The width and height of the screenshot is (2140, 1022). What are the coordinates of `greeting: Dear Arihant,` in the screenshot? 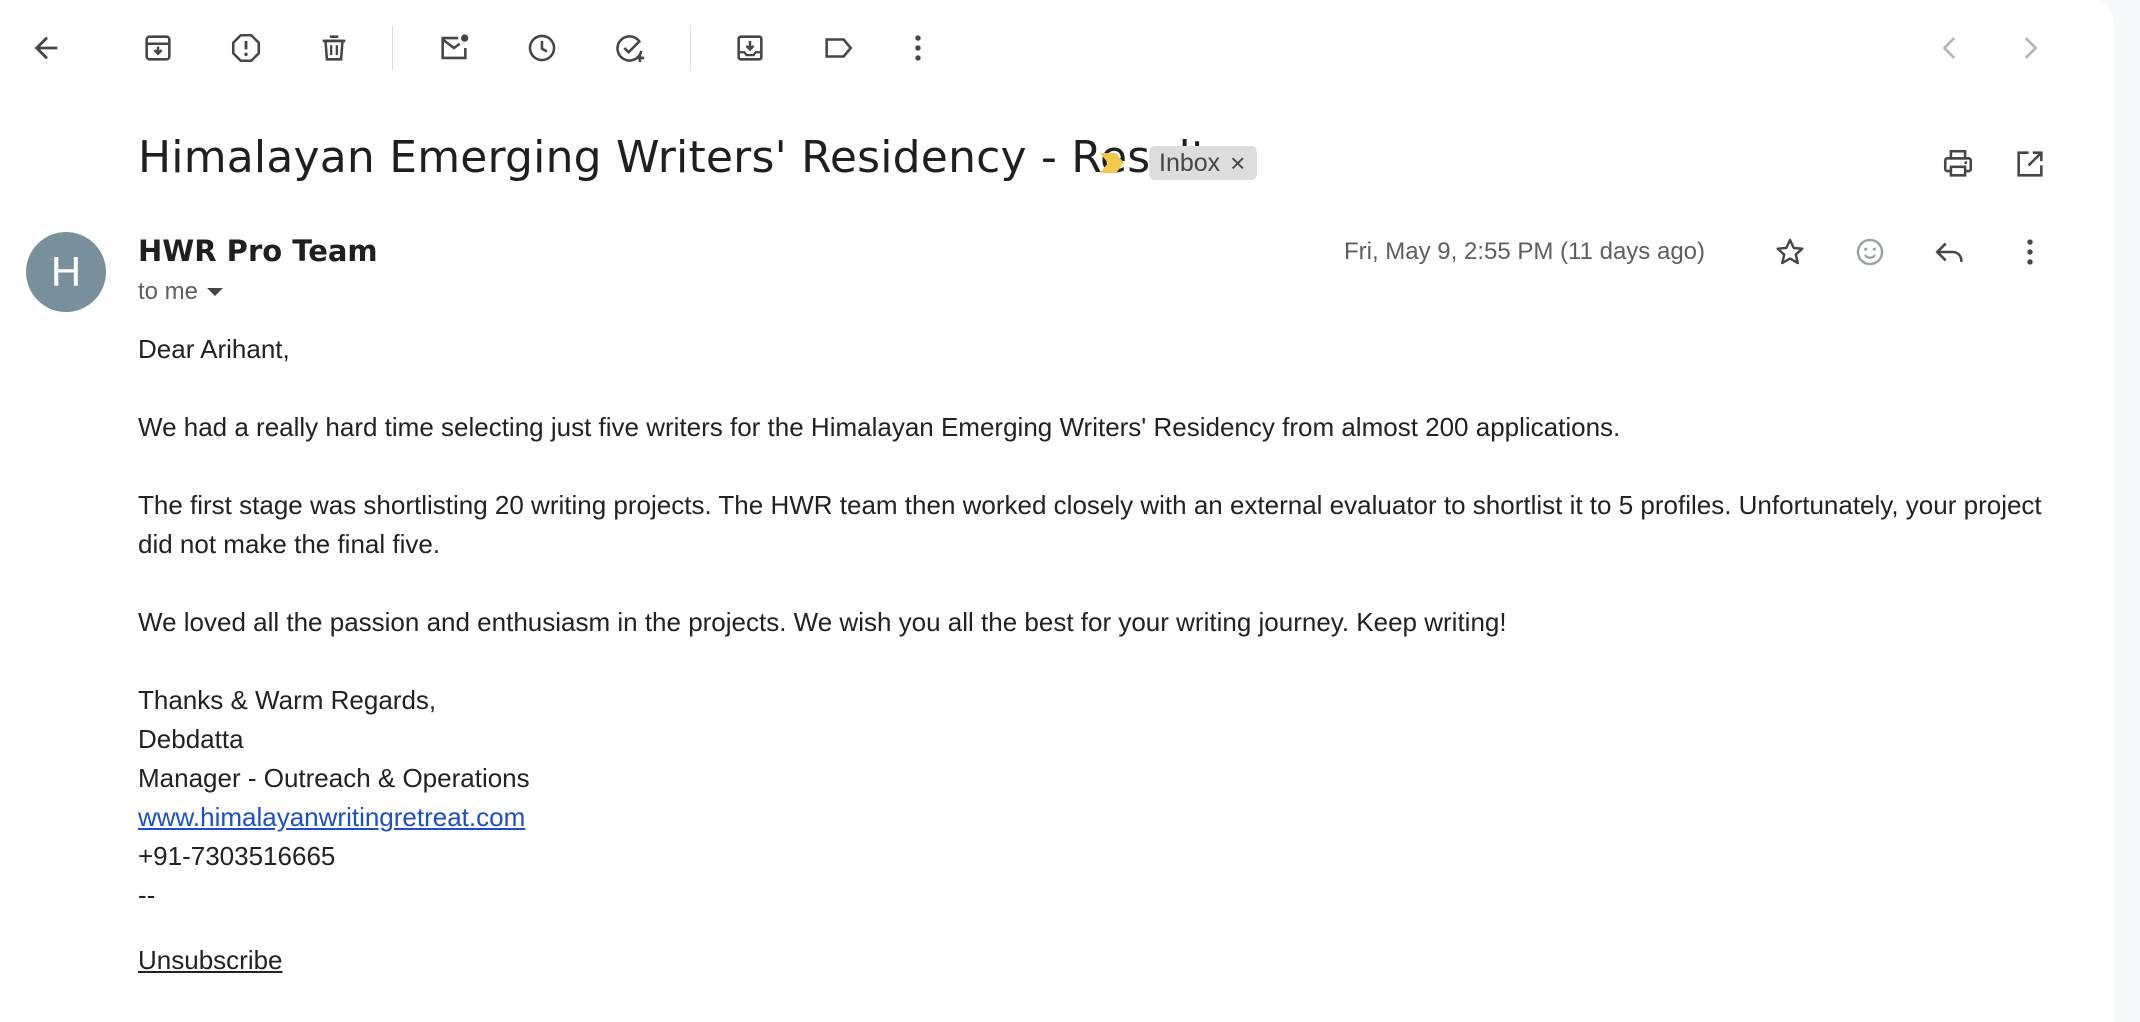 It's located at (214, 349).